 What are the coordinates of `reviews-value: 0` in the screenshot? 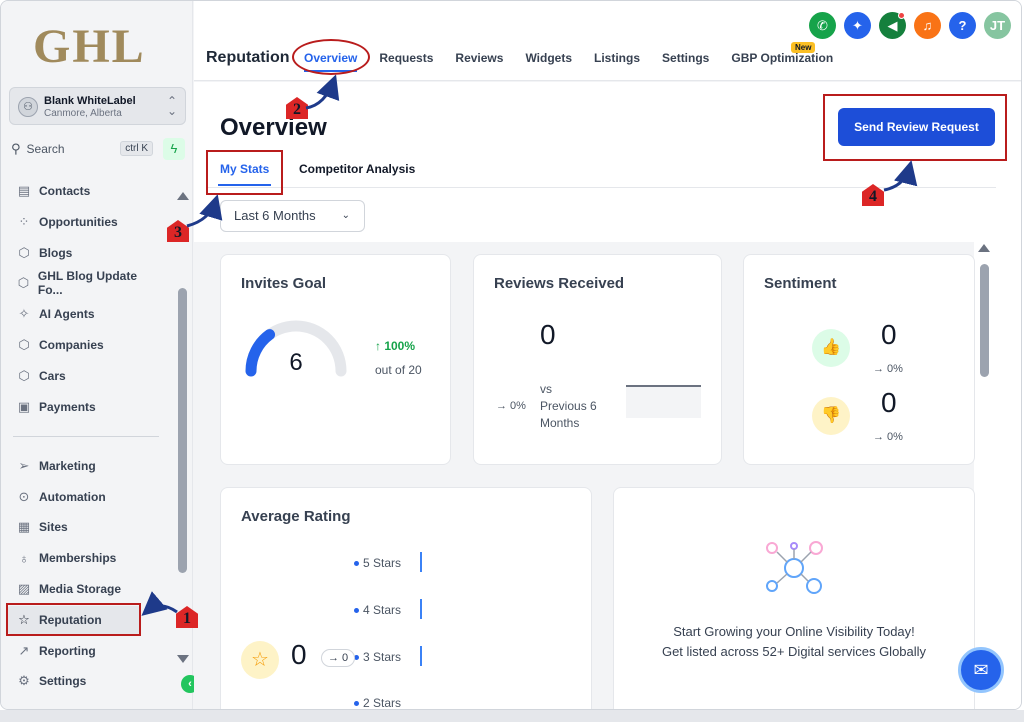 It's located at (548, 334).